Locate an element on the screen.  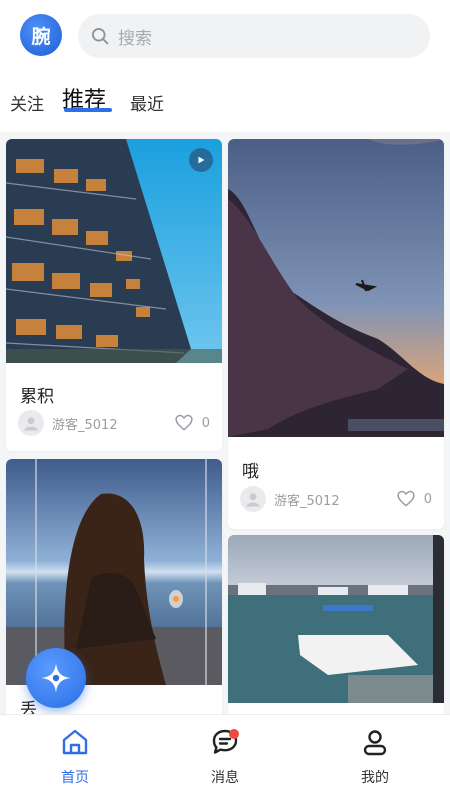
feed-card is located at coordinates (336, 627).